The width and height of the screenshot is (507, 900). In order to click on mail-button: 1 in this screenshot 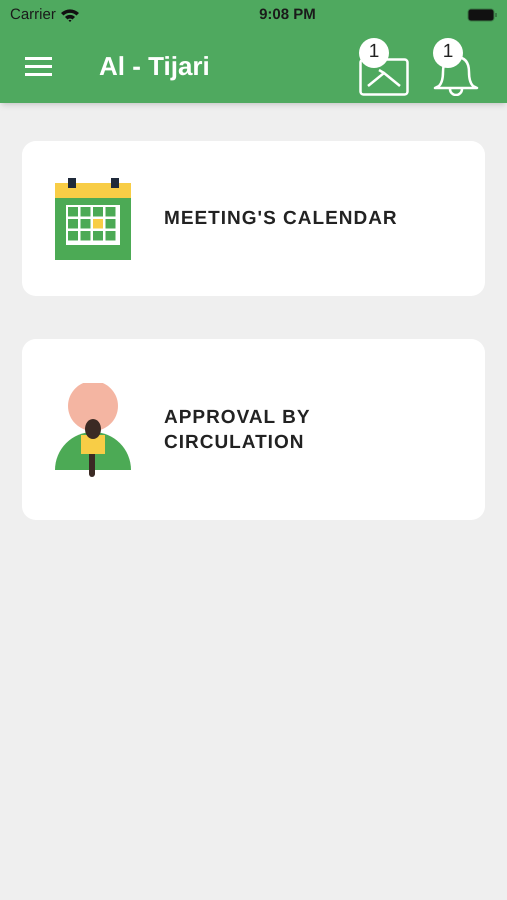, I will do `click(384, 67)`.